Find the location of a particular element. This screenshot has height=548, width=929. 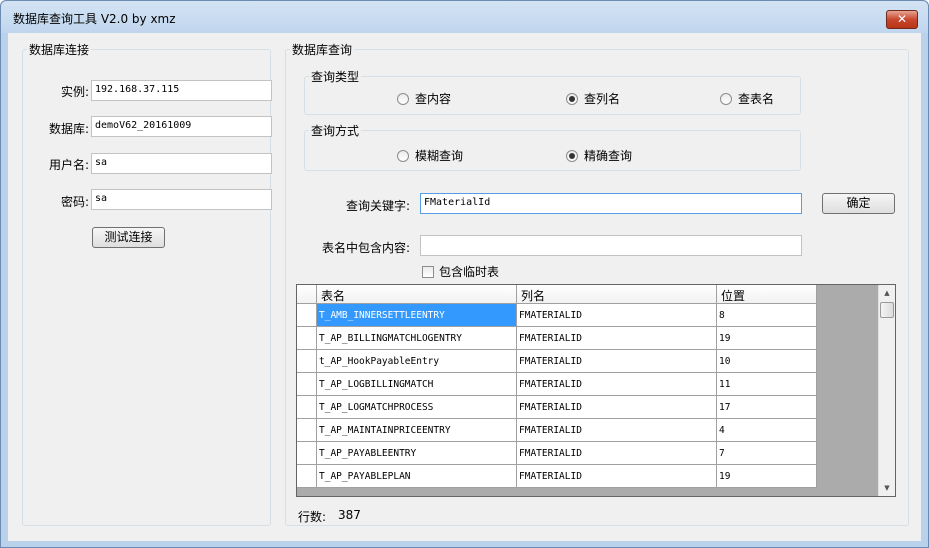

table-row: T_AP_PAYABLEENTRY FMATERIALID 7 is located at coordinates (557, 453).